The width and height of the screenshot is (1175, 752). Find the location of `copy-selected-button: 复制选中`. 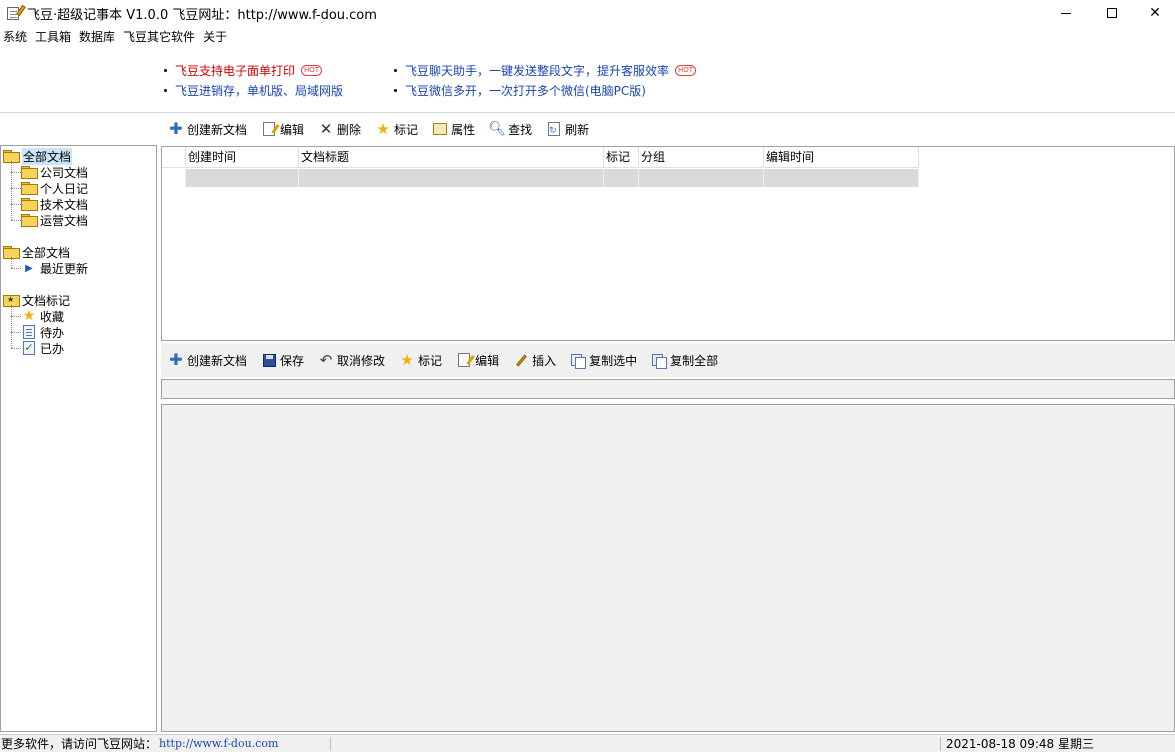

copy-selected-button: 复制选中 is located at coordinates (603, 360).